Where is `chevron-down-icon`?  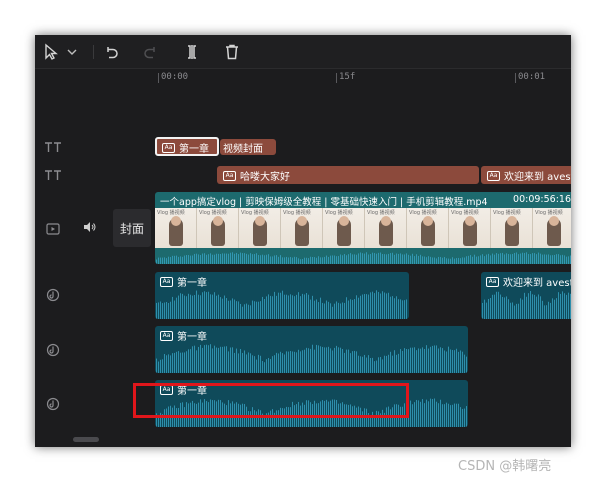
chevron-down-icon is located at coordinates (72, 52).